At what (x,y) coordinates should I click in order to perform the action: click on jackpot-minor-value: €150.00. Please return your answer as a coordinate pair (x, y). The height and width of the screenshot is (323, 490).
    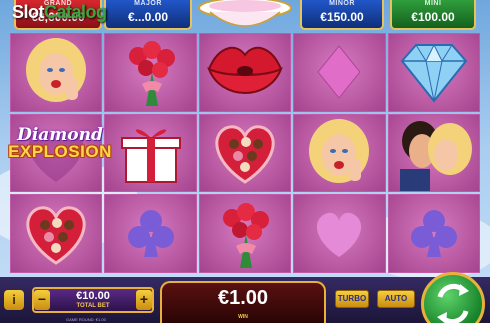
    Looking at the image, I should click on (342, 17).